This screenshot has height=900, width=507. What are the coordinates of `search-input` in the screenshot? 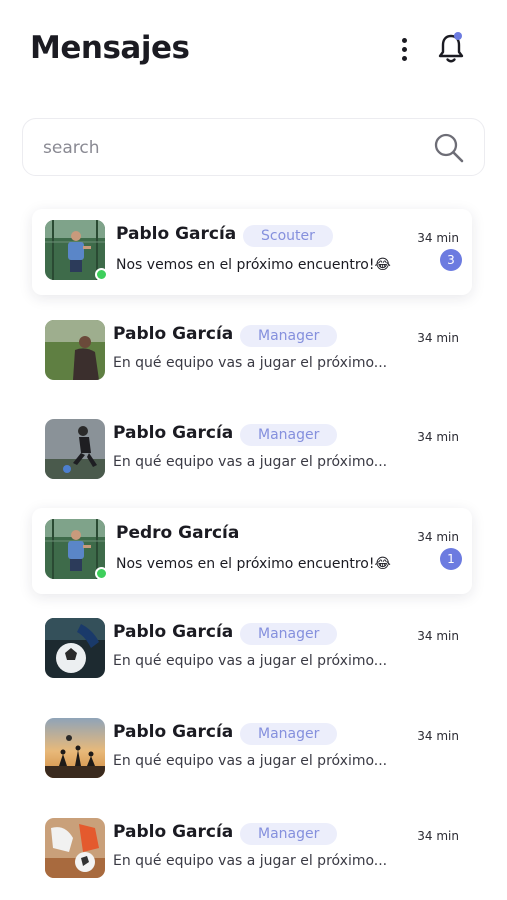 It's located at (228, 148).